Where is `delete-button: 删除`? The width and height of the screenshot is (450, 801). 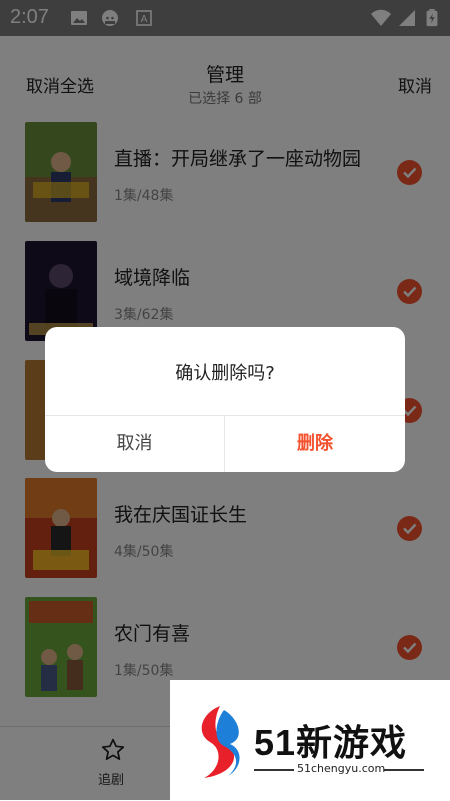
delete-button: 删除 is located at coordinates (315, 444).